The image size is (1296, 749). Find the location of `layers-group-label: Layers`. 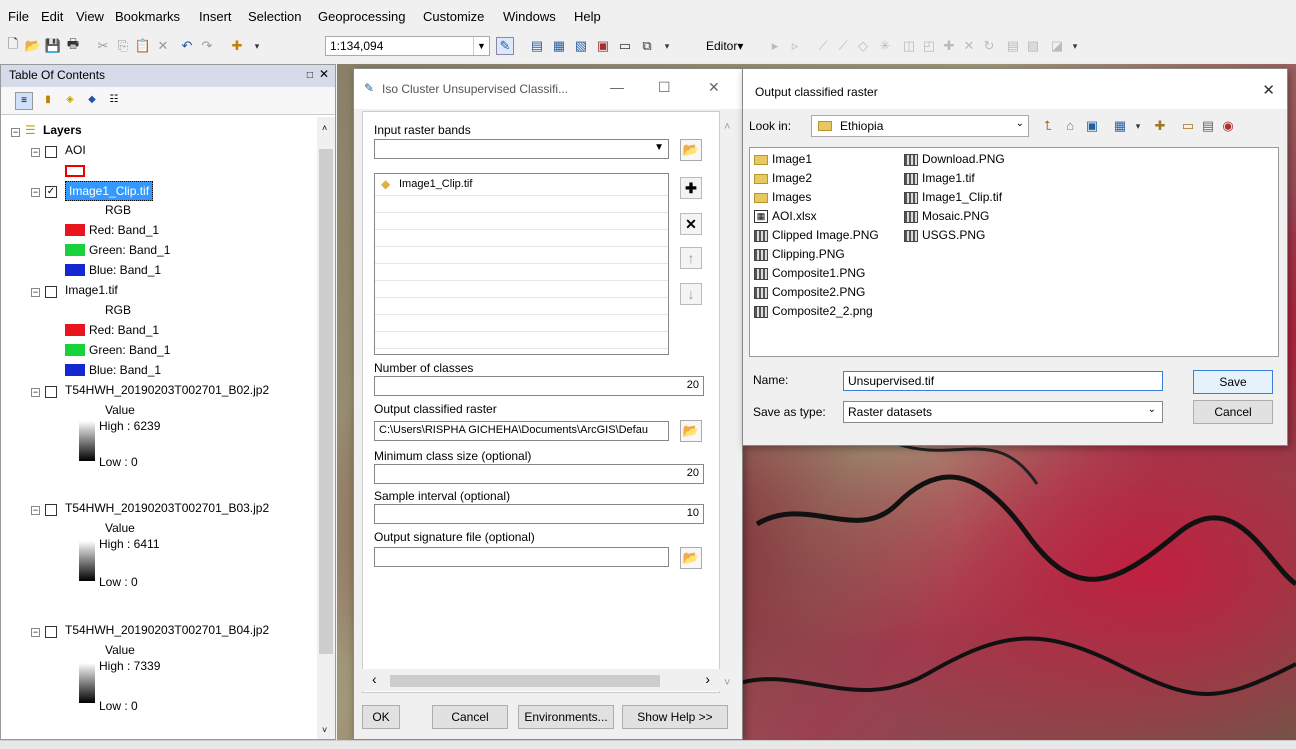

layers-group-label: Layers is located at coordinates (62, 130).